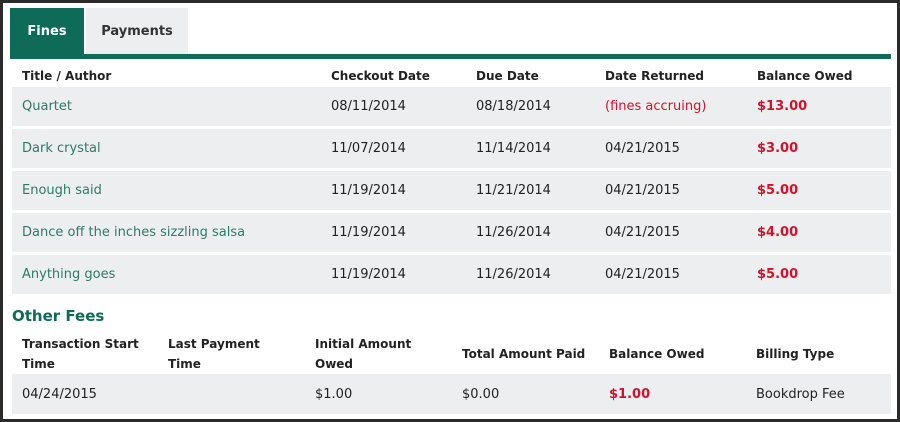 The width and height of the screenshot is (900, 422). Describe the element at coordinates (530, 190) in the screenshot. I see `due-date: 11/21/2014` at that location.